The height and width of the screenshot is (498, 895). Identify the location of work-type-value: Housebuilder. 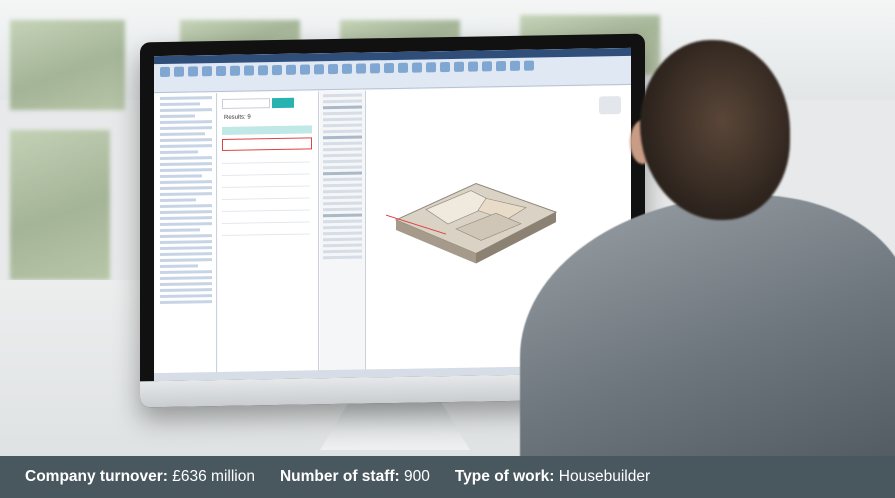
(604, 476).